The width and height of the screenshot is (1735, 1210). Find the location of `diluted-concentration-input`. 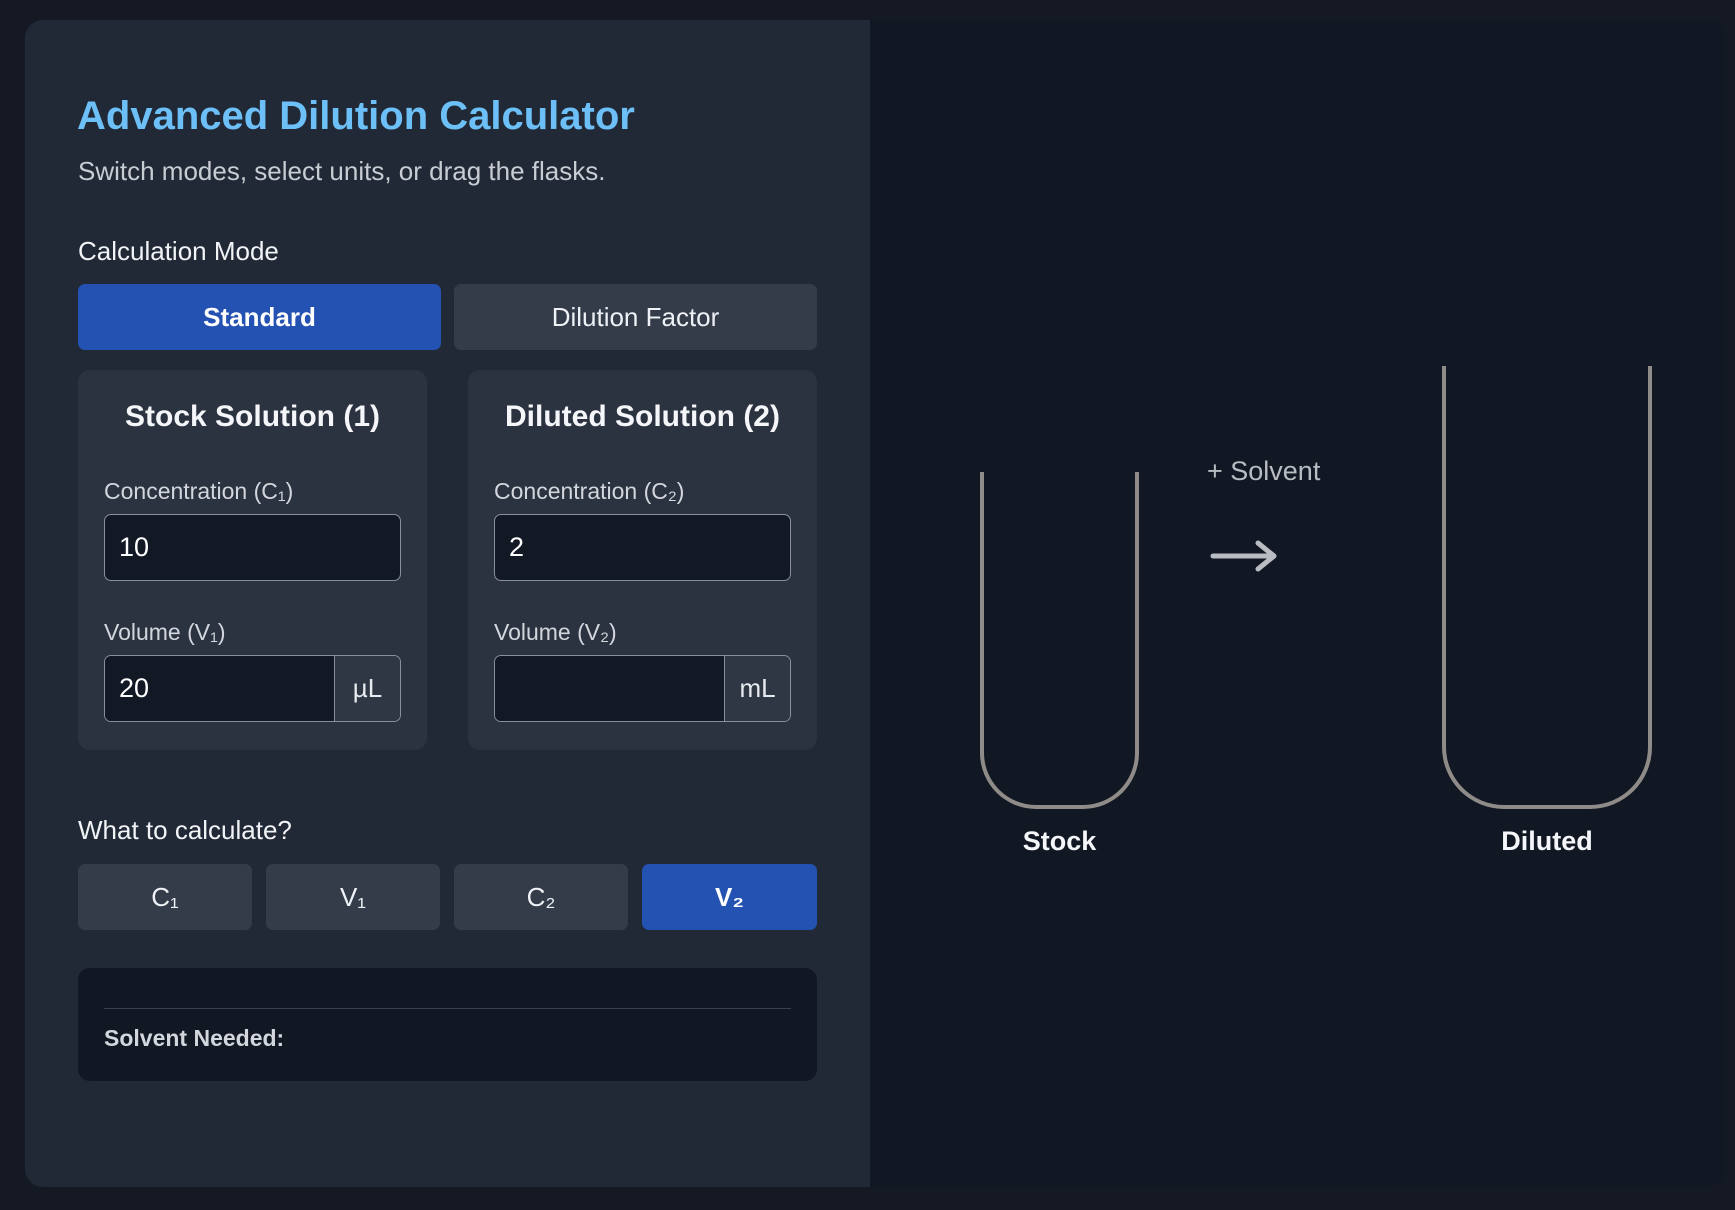

diluted-concentration-input is located at coordinates (642, 547).